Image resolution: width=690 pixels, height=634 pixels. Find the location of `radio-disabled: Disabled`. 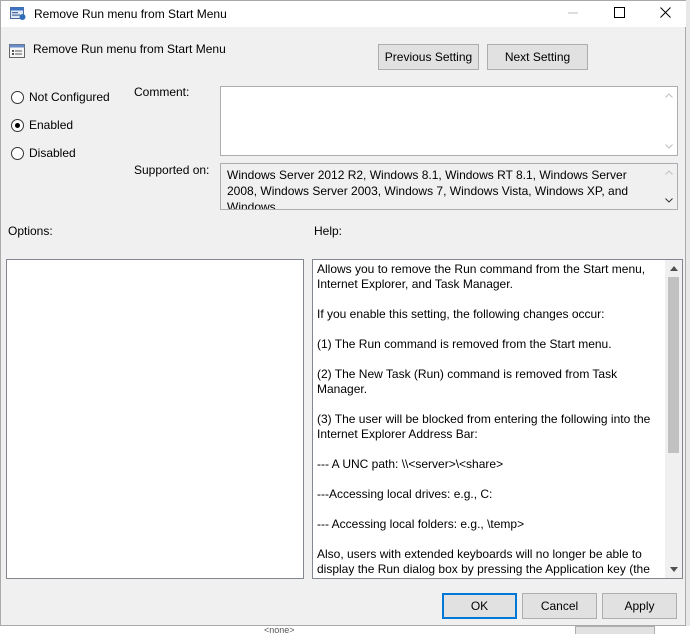

radio-disabled: Disabled is located at coordinates (43, 153).